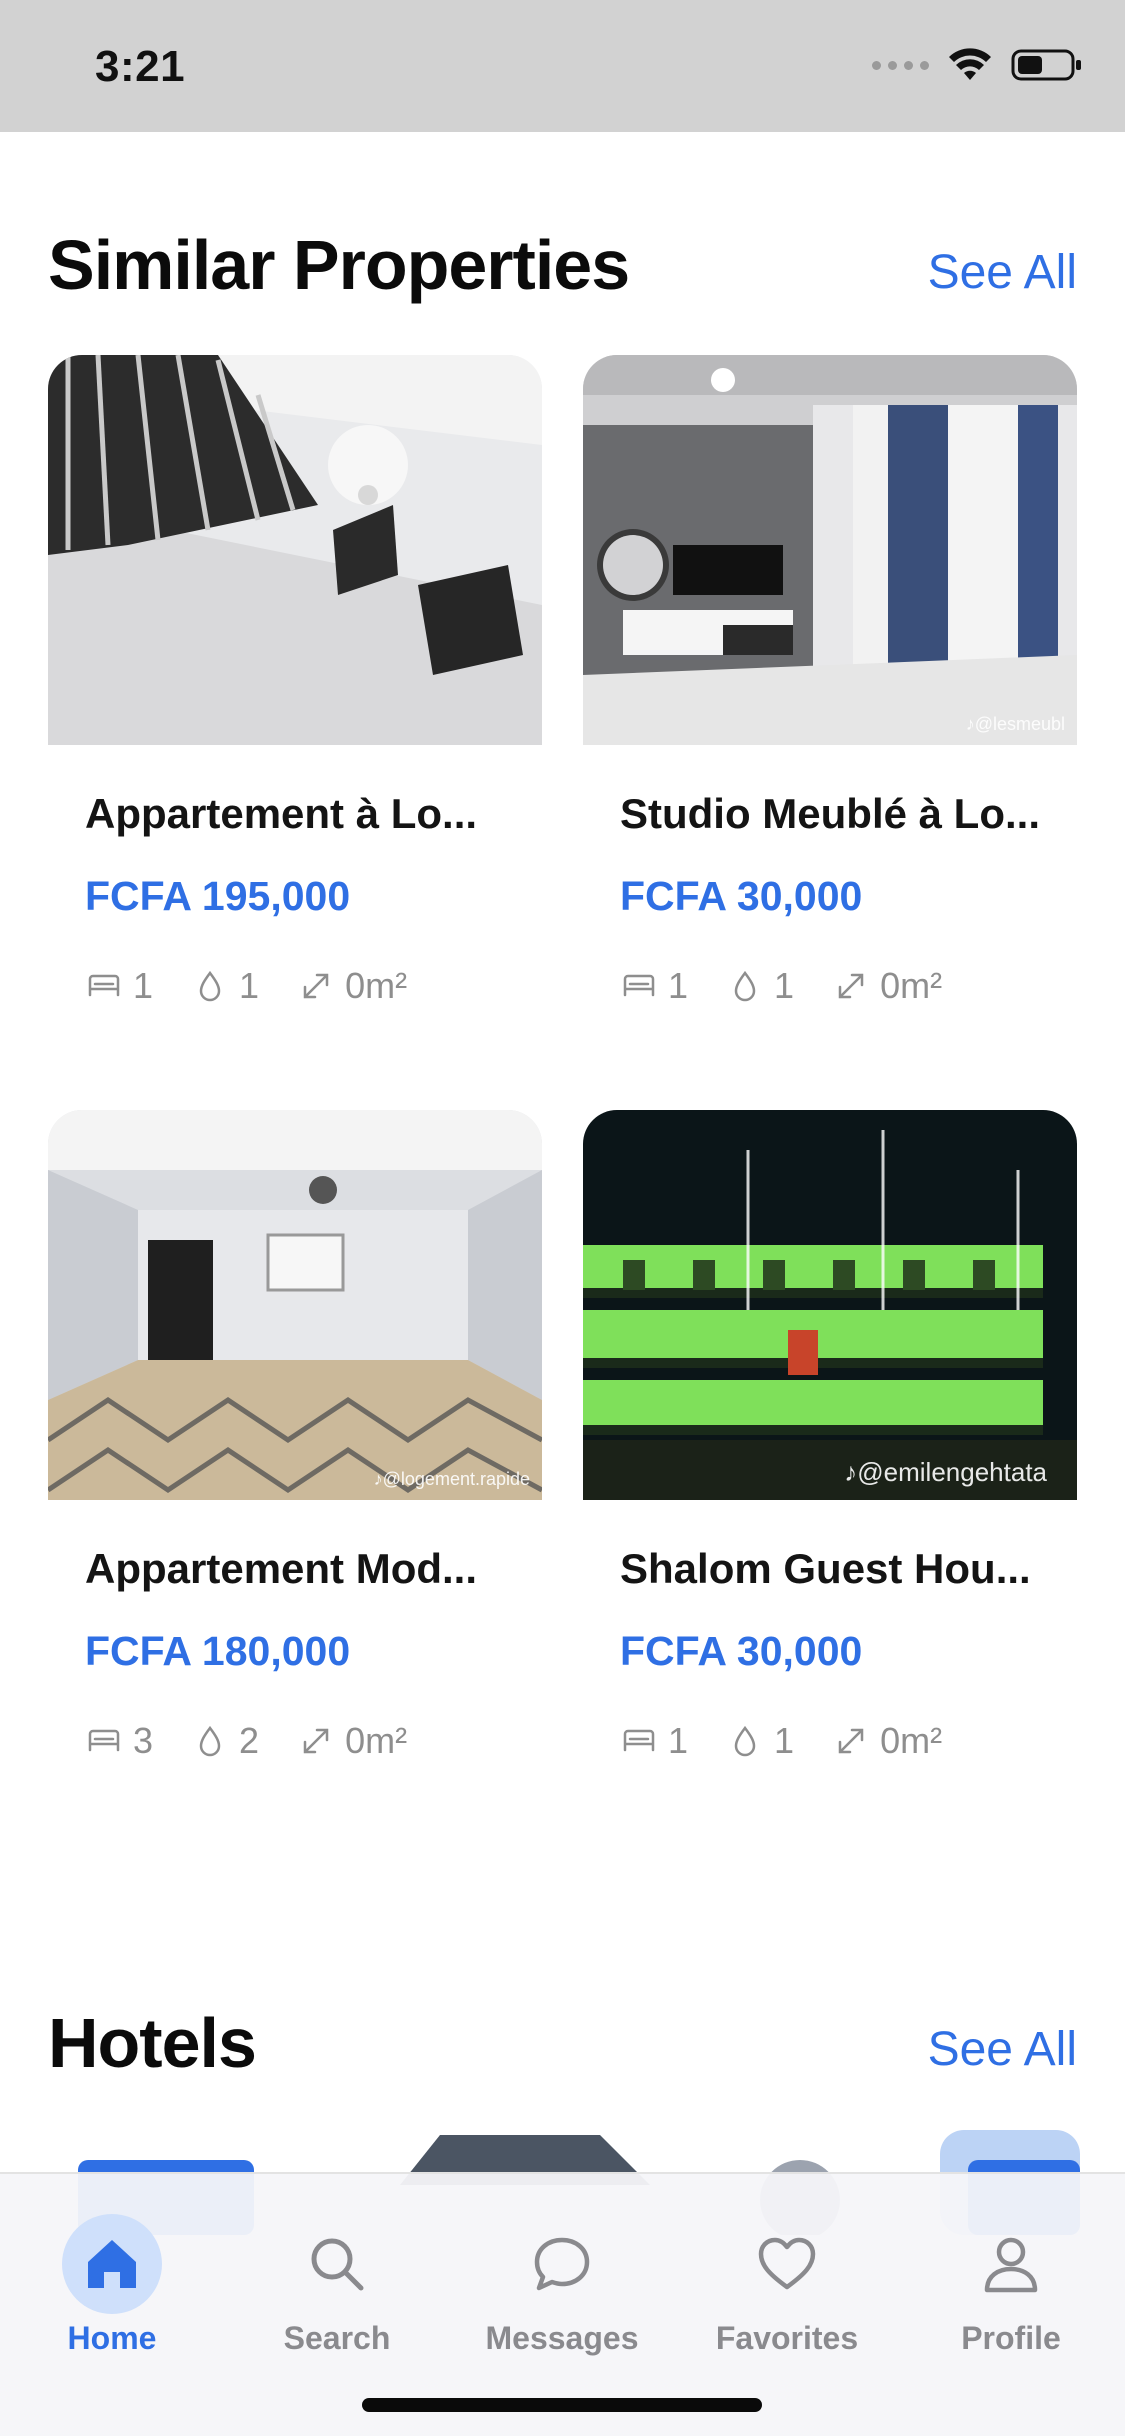  Describe the element at coordinates (830, 550) in the screenshot. I see `property-photo: ♪@lesmeubl` at that location.